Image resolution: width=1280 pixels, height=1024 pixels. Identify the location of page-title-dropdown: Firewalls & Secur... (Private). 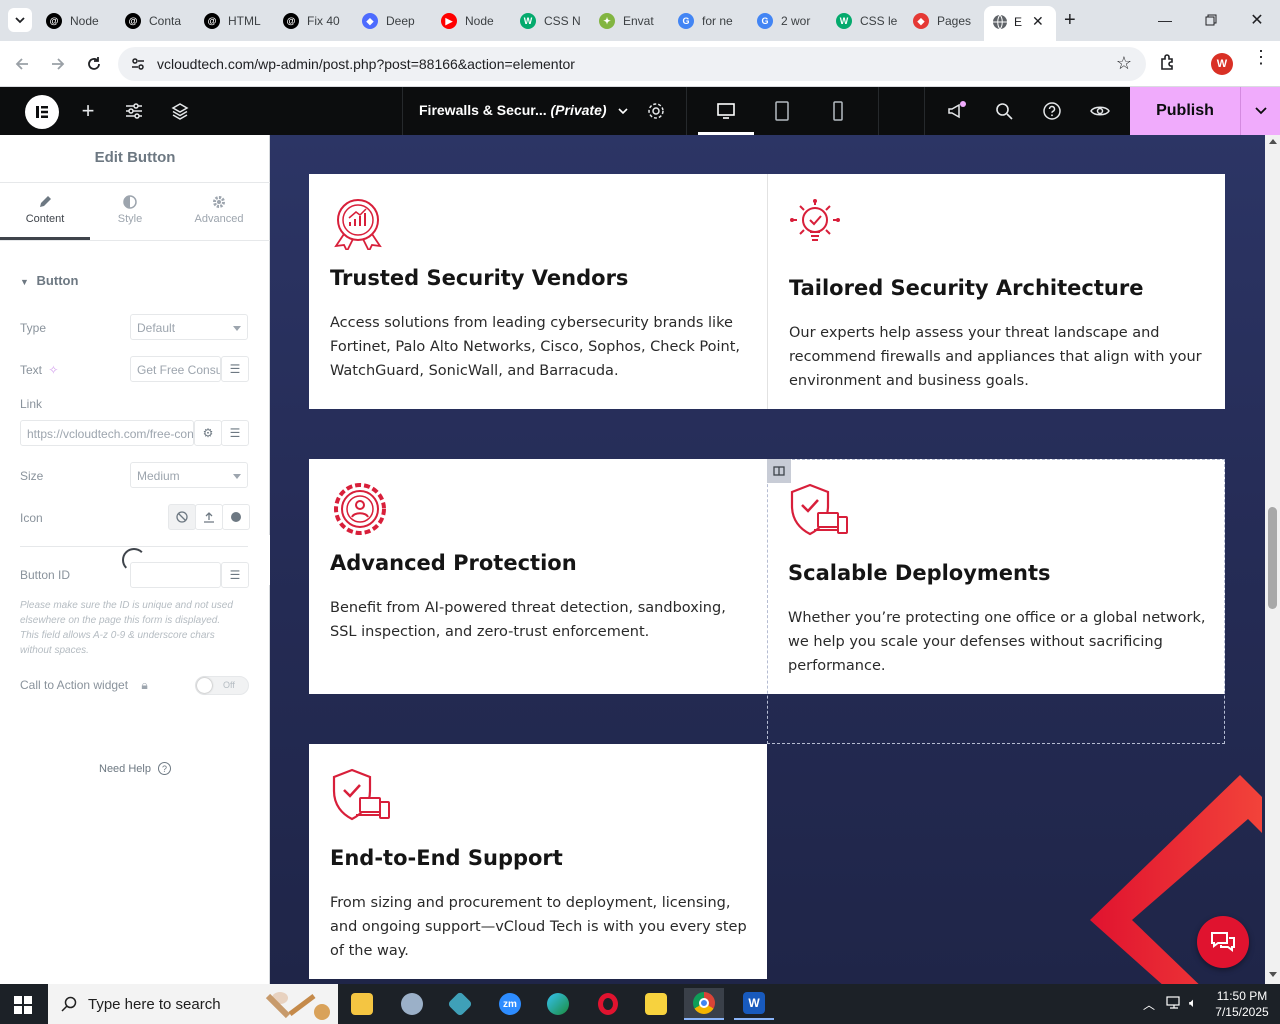
(524, 110).